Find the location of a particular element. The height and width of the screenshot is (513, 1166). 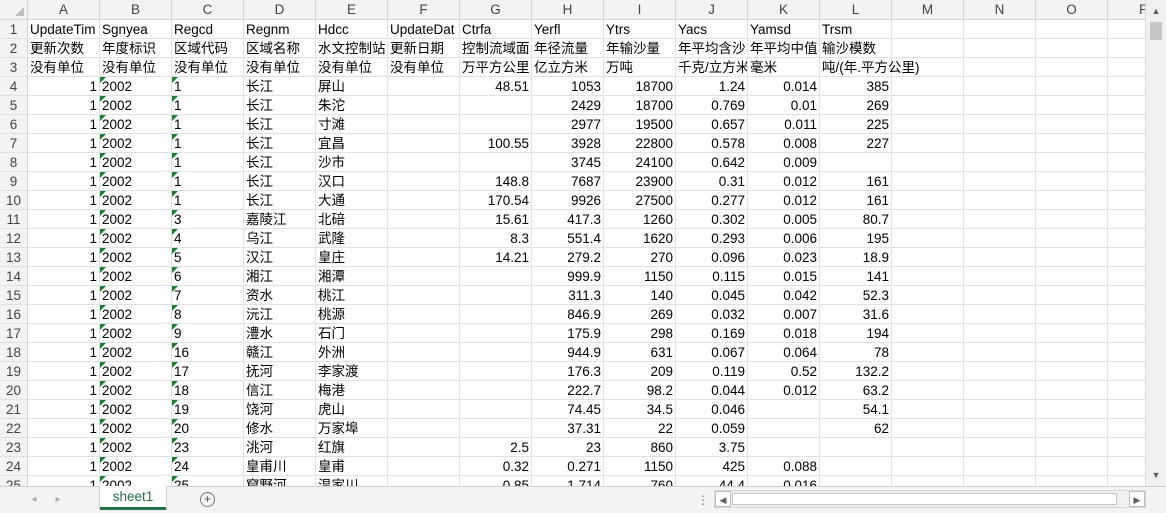

cell-h24: 0.271 is located at coordinates (568, 466).